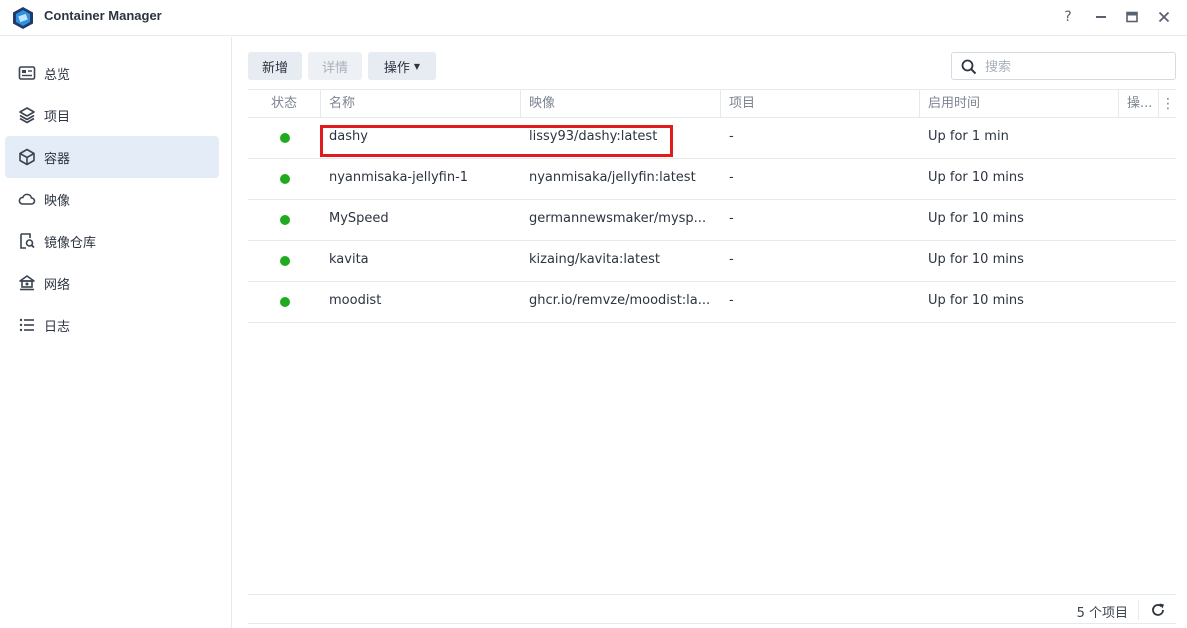 The image size is (1187, 628). Describe the element at coordinates (112, 325) in the screenshot. I see `sidebar-item-logs: 日志` at that location.